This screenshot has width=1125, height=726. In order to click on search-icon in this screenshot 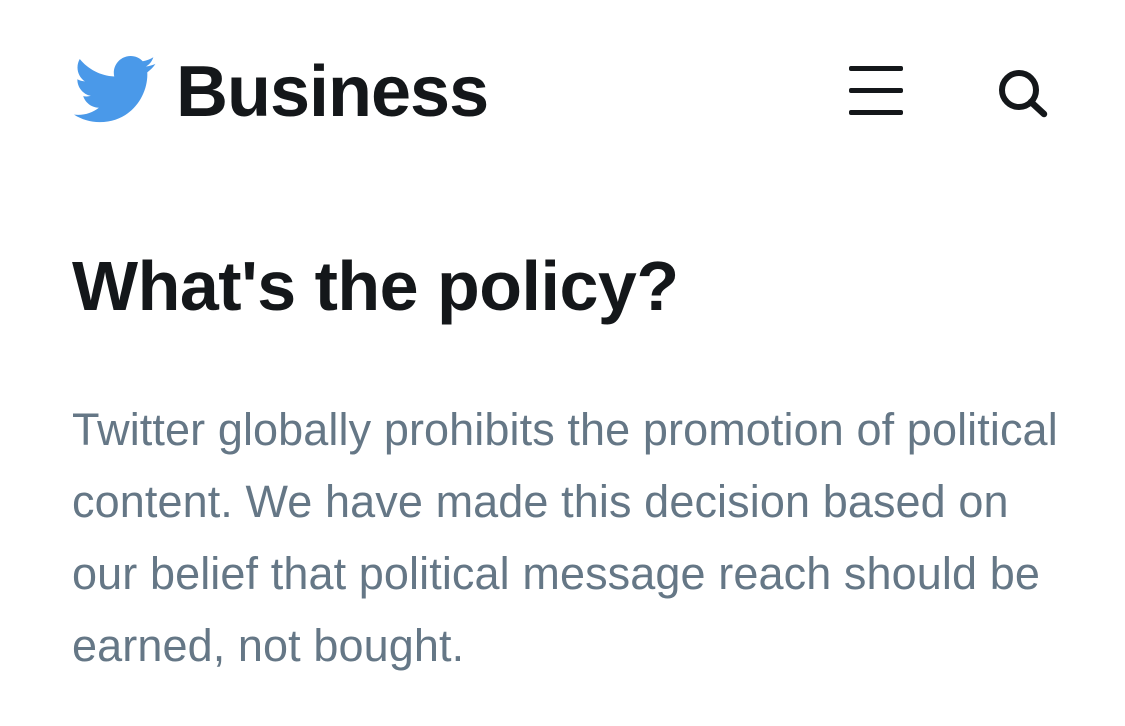, I will do `click(1023, 94)`.